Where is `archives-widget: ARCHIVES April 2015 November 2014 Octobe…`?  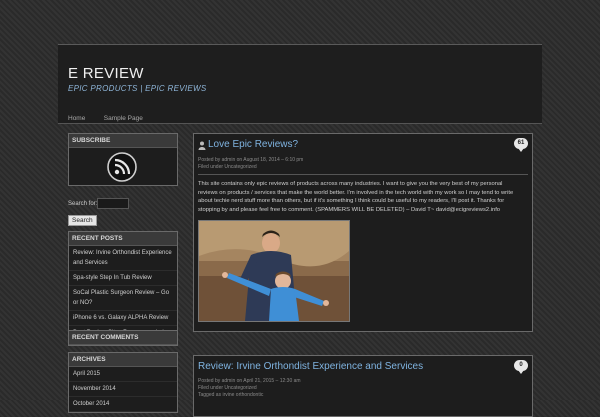
archives-widget: ARCHIVES April 2015 November 2014 Octobe… is located at coordinates (123, 382).